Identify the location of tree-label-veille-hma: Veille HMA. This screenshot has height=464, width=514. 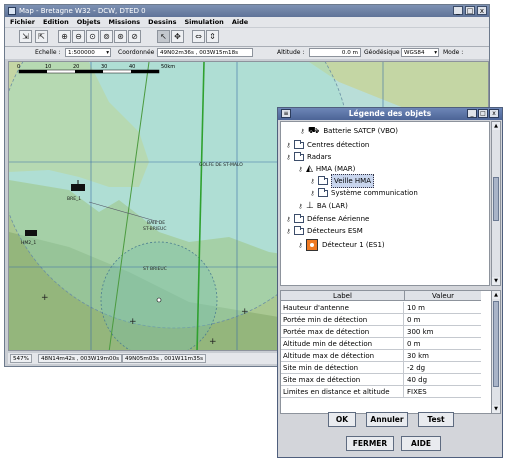
(353, 181).